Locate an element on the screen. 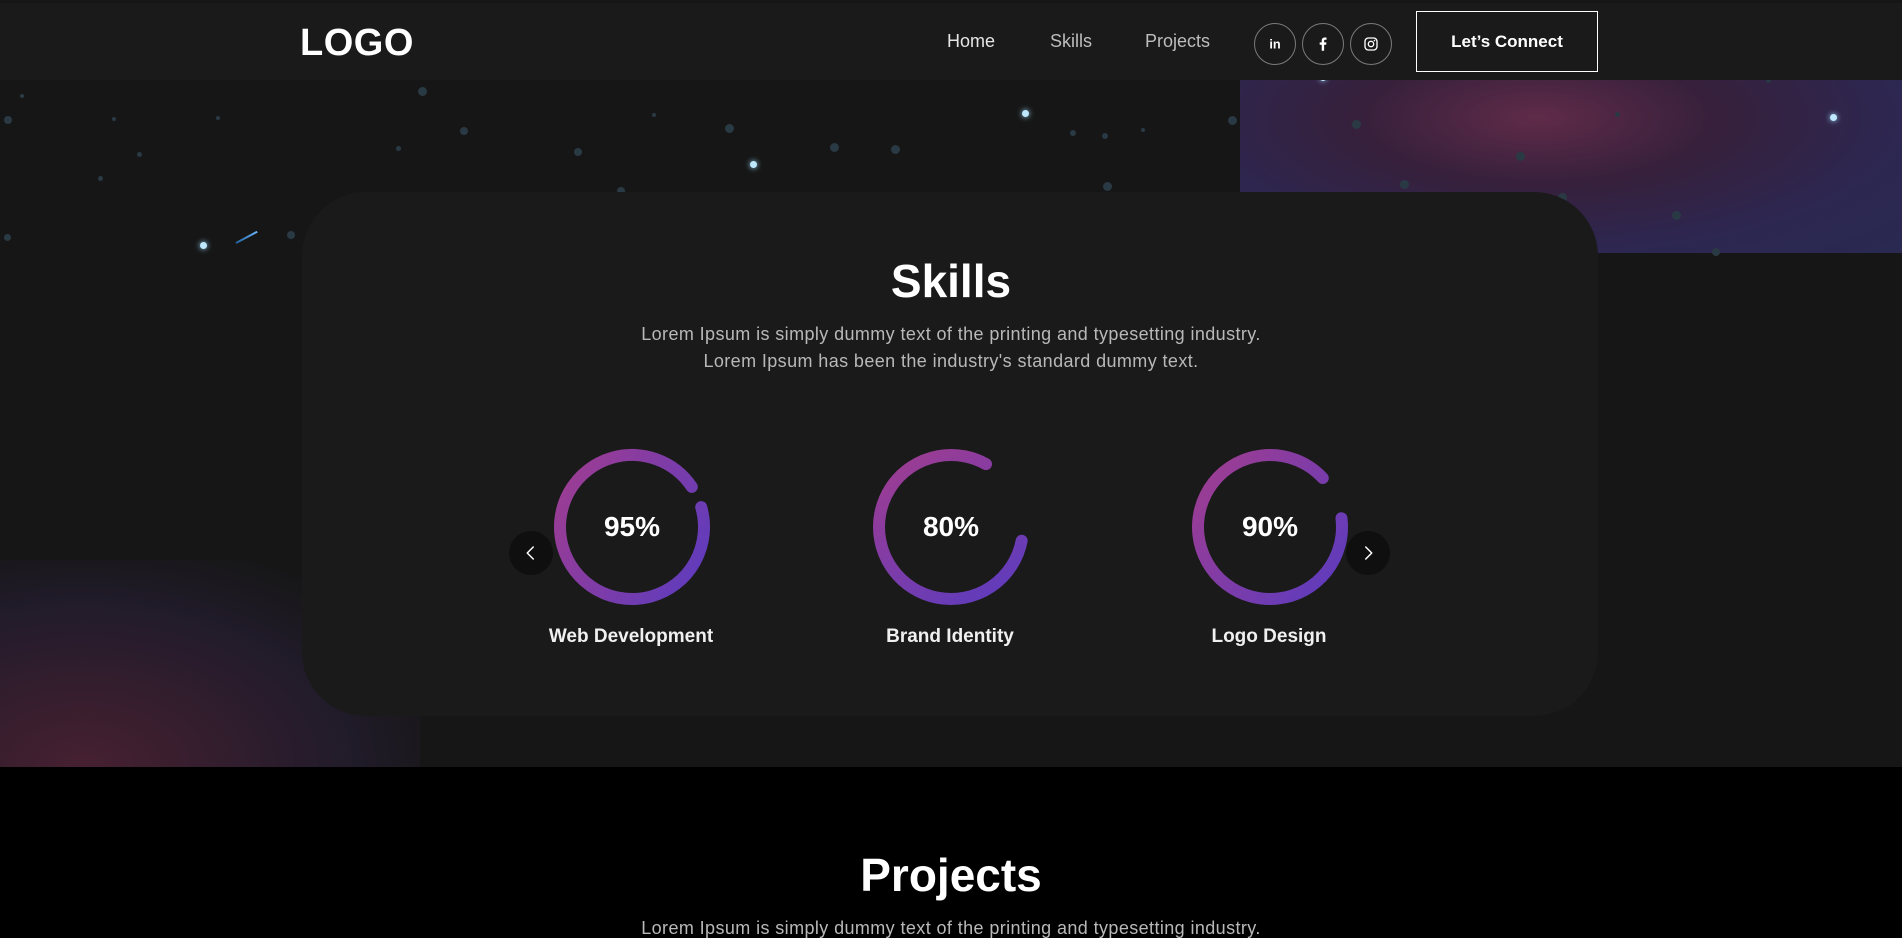 Image resolution: width=1902 pixels, height=938 pixels. projects-title: Projects is located at coordinates (951, 875).